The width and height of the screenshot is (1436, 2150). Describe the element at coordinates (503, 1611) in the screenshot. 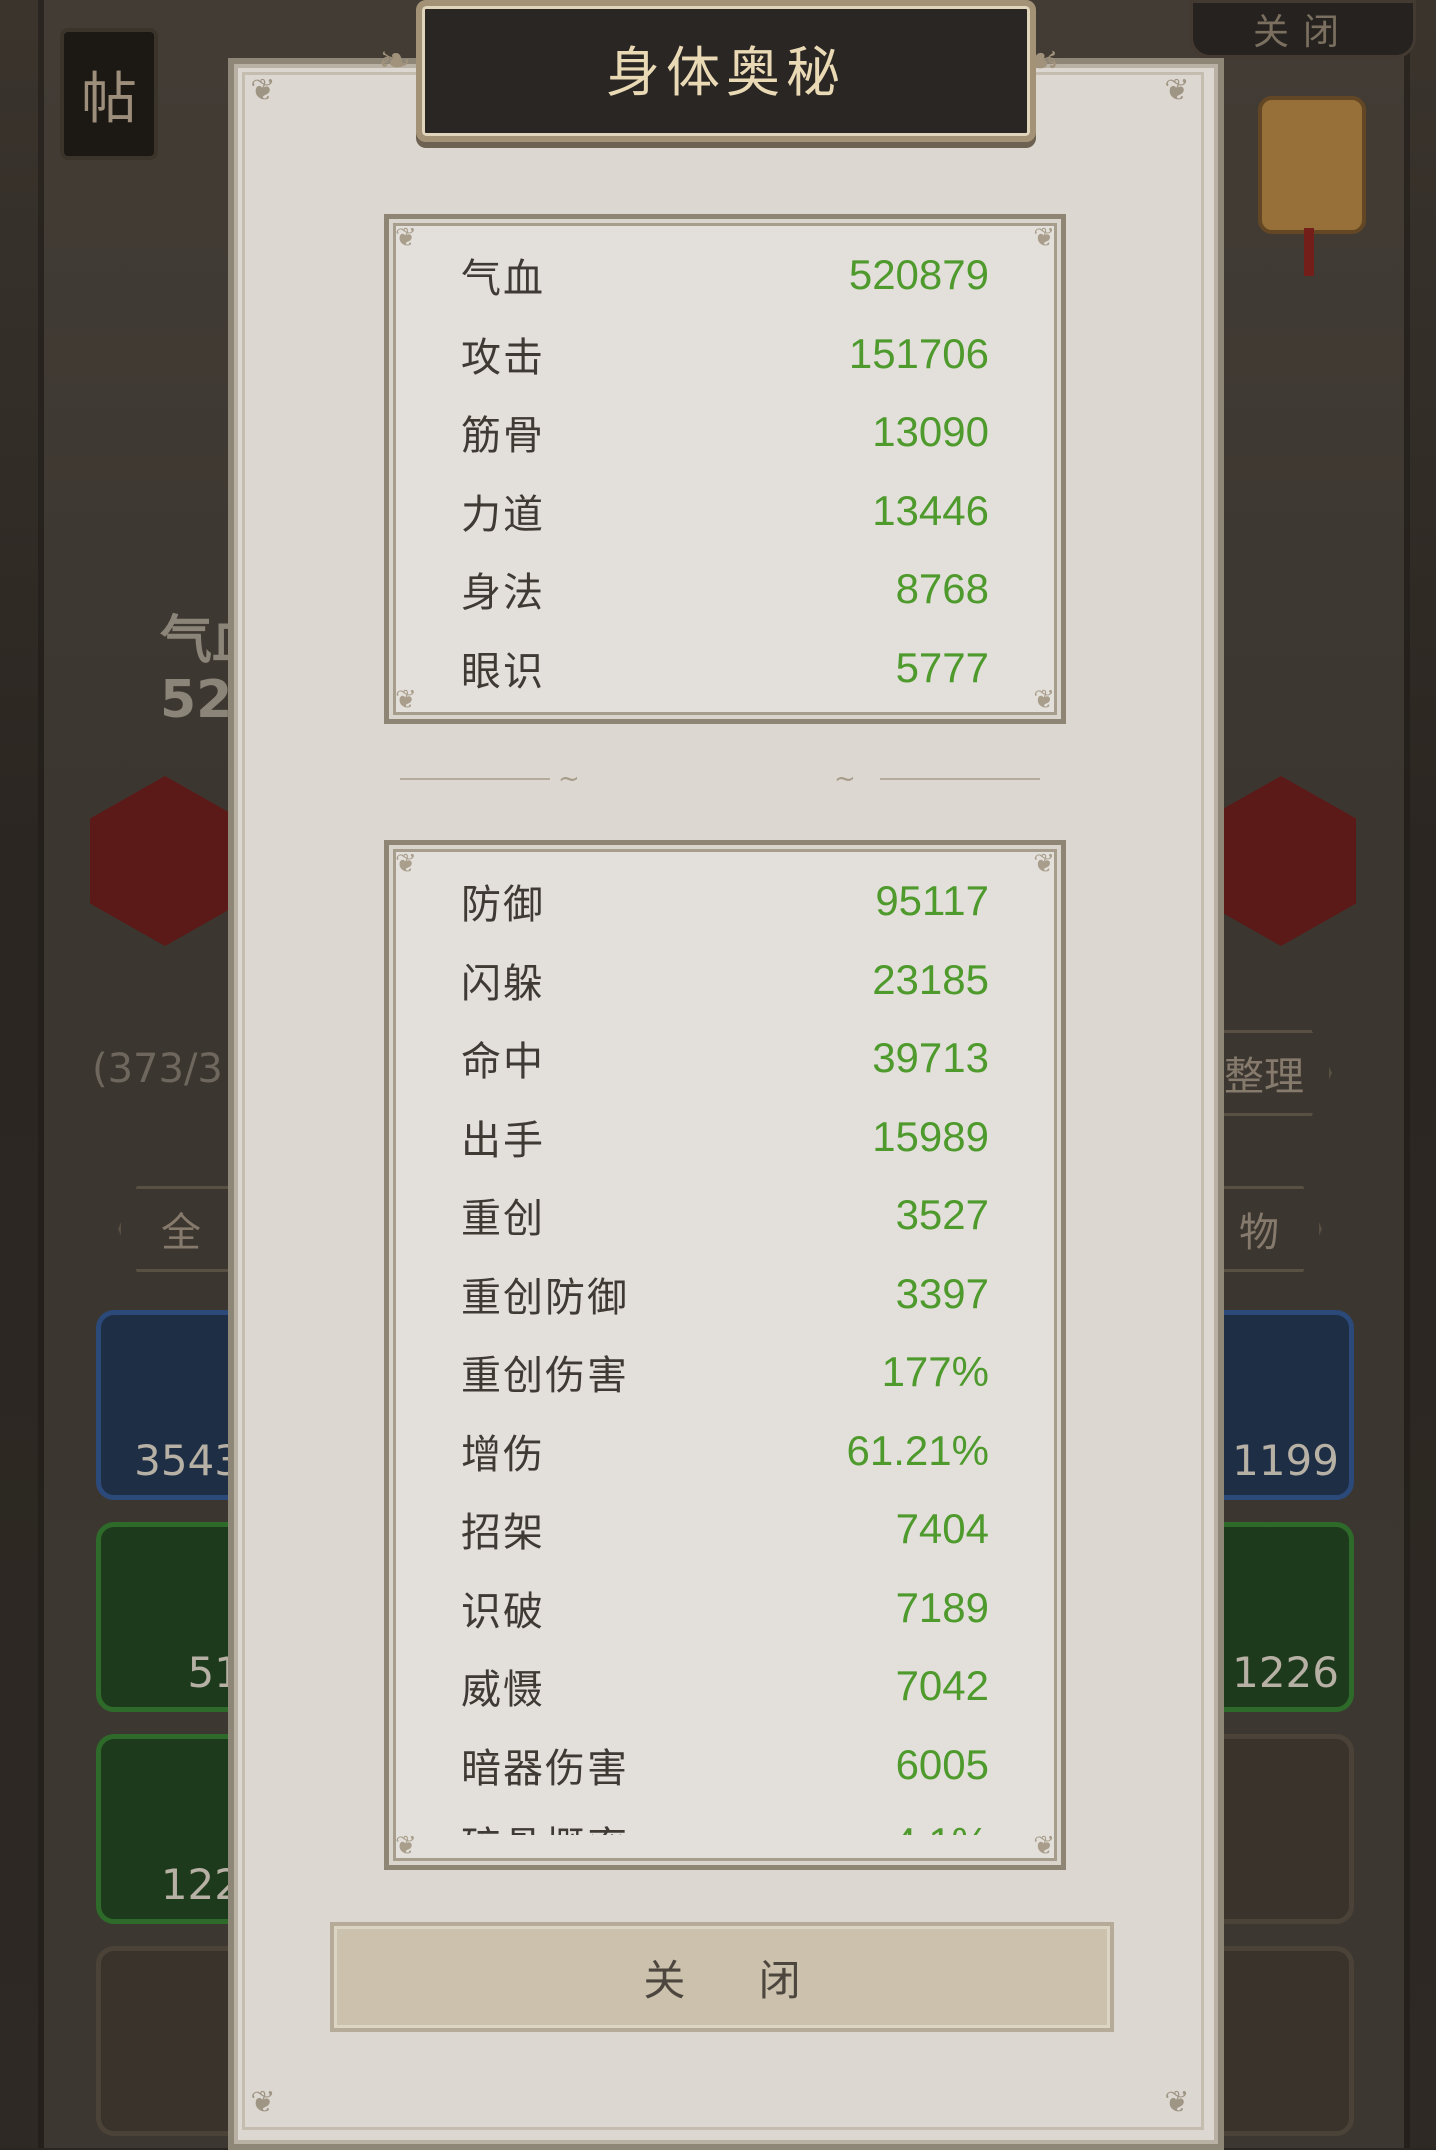

I see `stat-label: 识破` at that location.